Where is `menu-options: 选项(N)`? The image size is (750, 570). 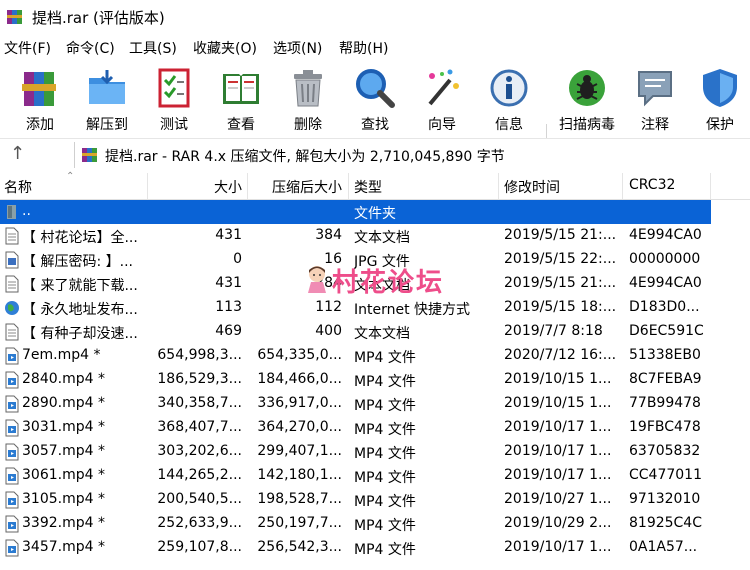
menu-options: 选项(N) is located at coordinates (297, 48).